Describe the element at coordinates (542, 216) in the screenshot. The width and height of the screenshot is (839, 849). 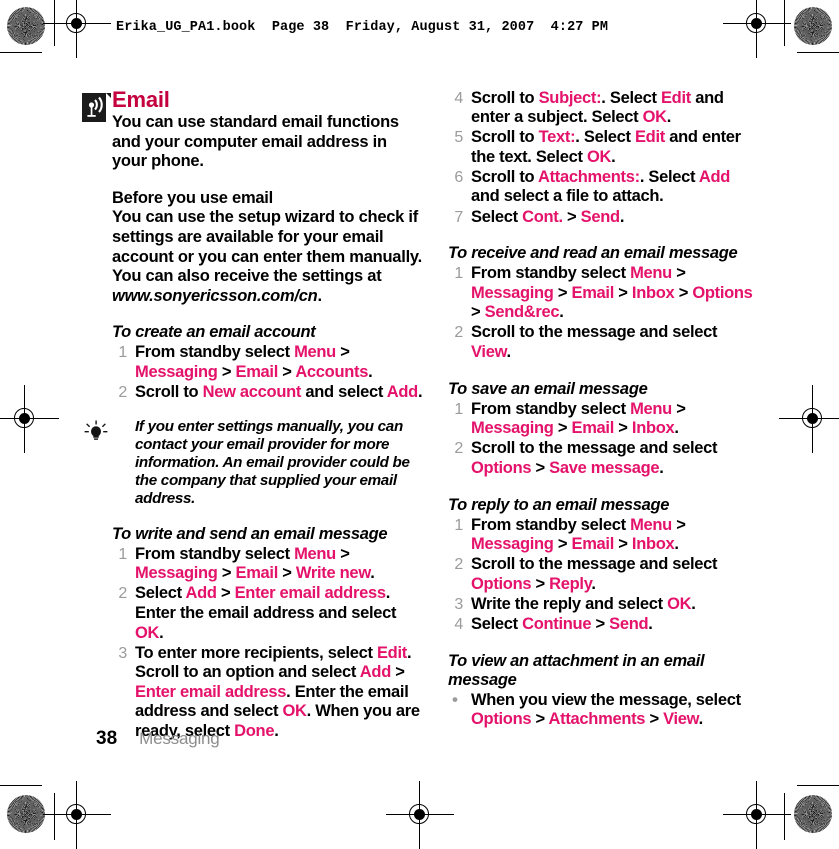
I see `ui-term: Cont.` at that location.